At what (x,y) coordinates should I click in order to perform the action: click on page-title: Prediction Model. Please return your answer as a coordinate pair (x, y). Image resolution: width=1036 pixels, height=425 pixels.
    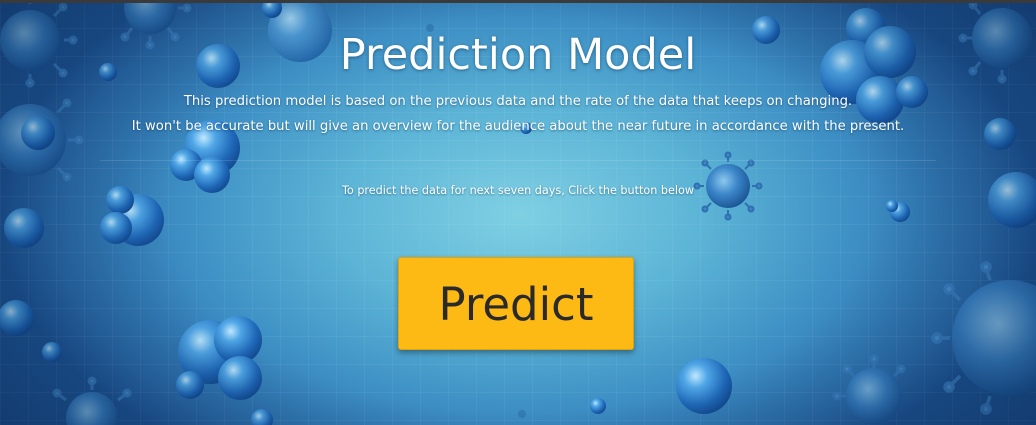
    Looking at the image, I should click on (518, 55).